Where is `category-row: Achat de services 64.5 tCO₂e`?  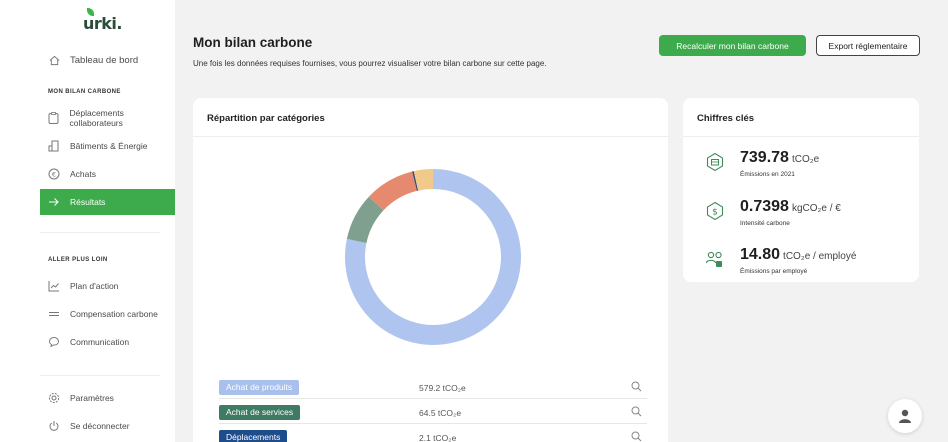 category-row: Achat de services 64.5 tCO₂e is located at coordinates (433, 412).